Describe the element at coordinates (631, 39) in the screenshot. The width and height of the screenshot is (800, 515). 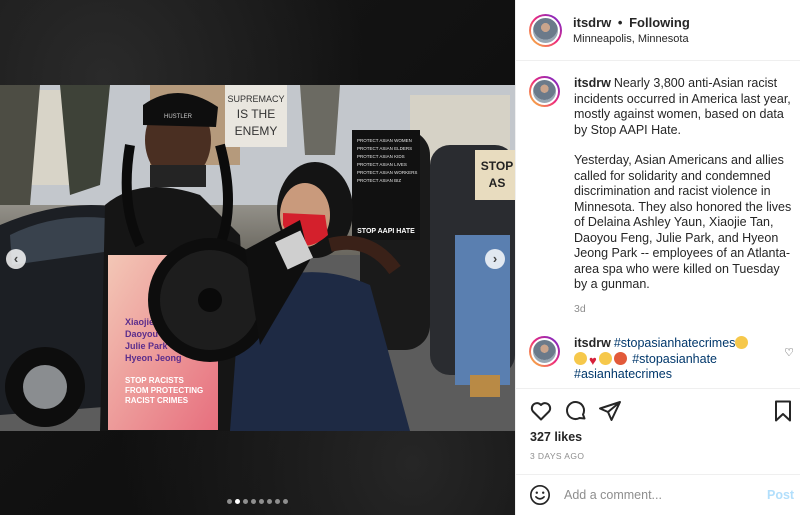
I see `location-link: Minneapolis, Minnesota` at that location.